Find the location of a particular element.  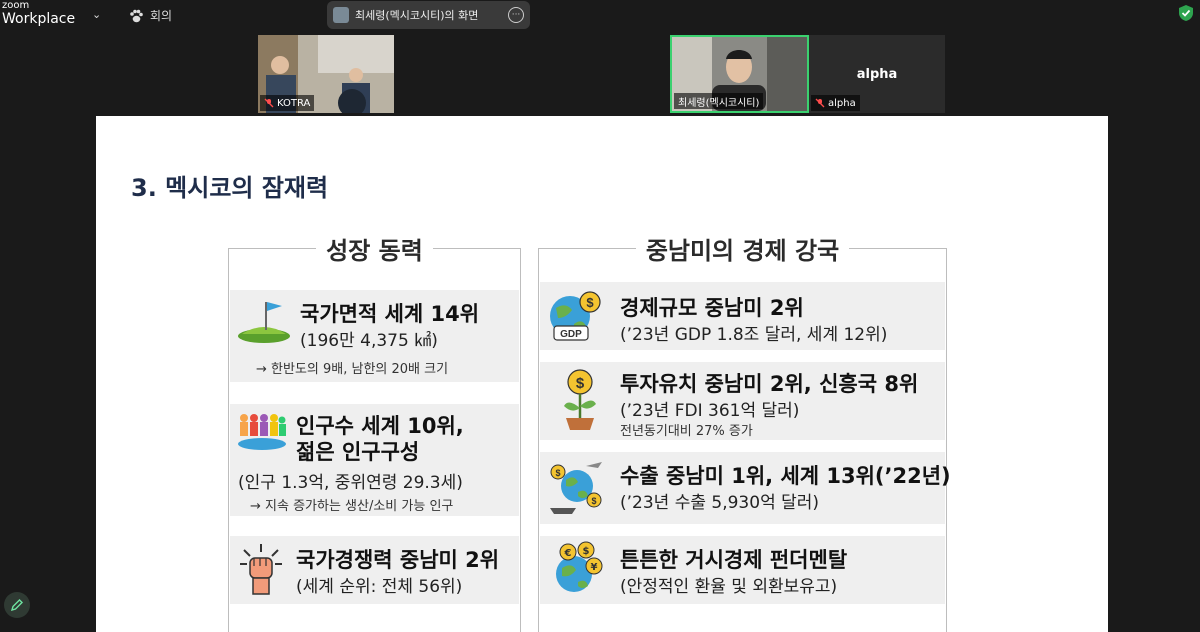

share-label: 최세령(멕시코시티)의 화면 is located at coordinates (417, 15).